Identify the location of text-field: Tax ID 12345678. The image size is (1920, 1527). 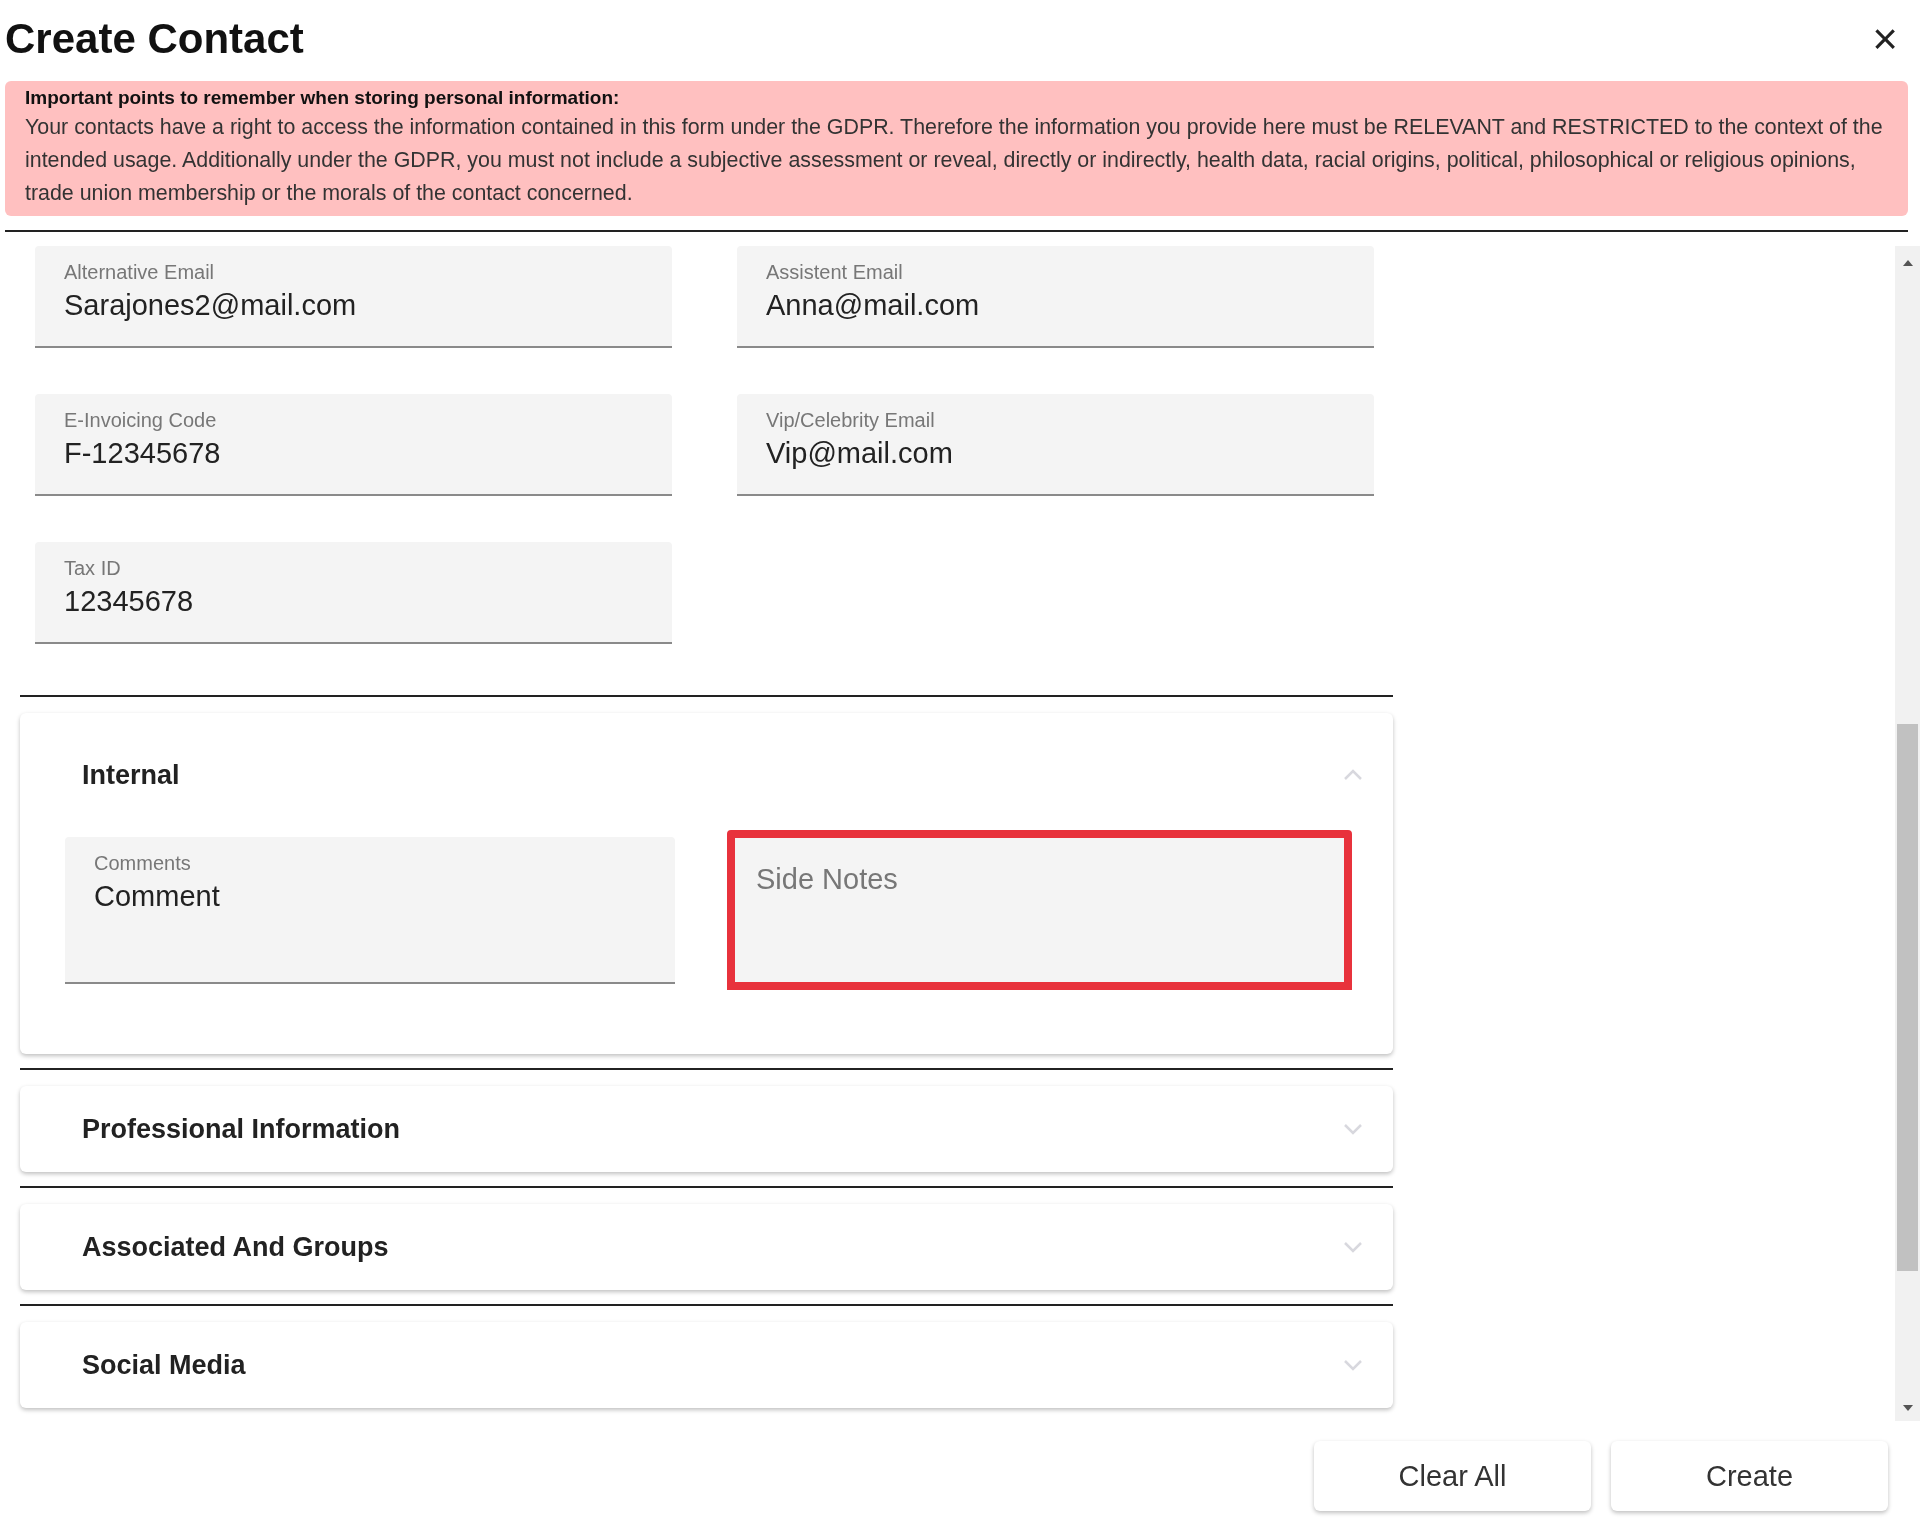
(353, 593).